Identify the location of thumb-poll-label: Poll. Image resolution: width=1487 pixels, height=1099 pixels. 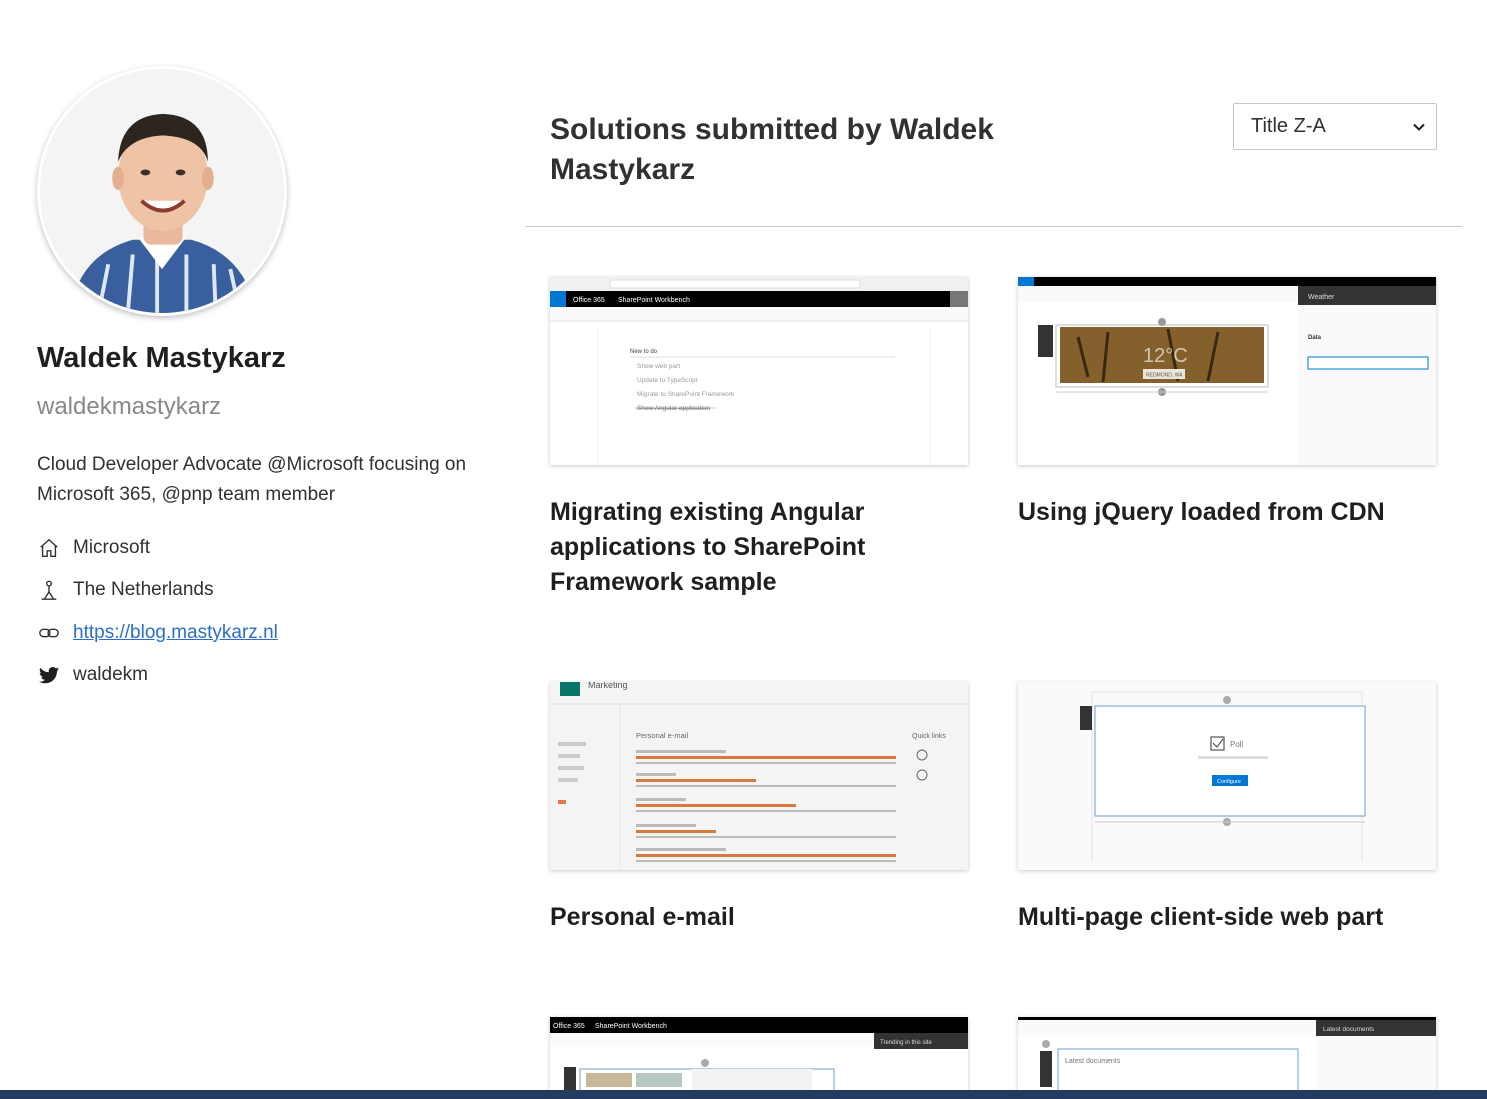
(1237, 744).